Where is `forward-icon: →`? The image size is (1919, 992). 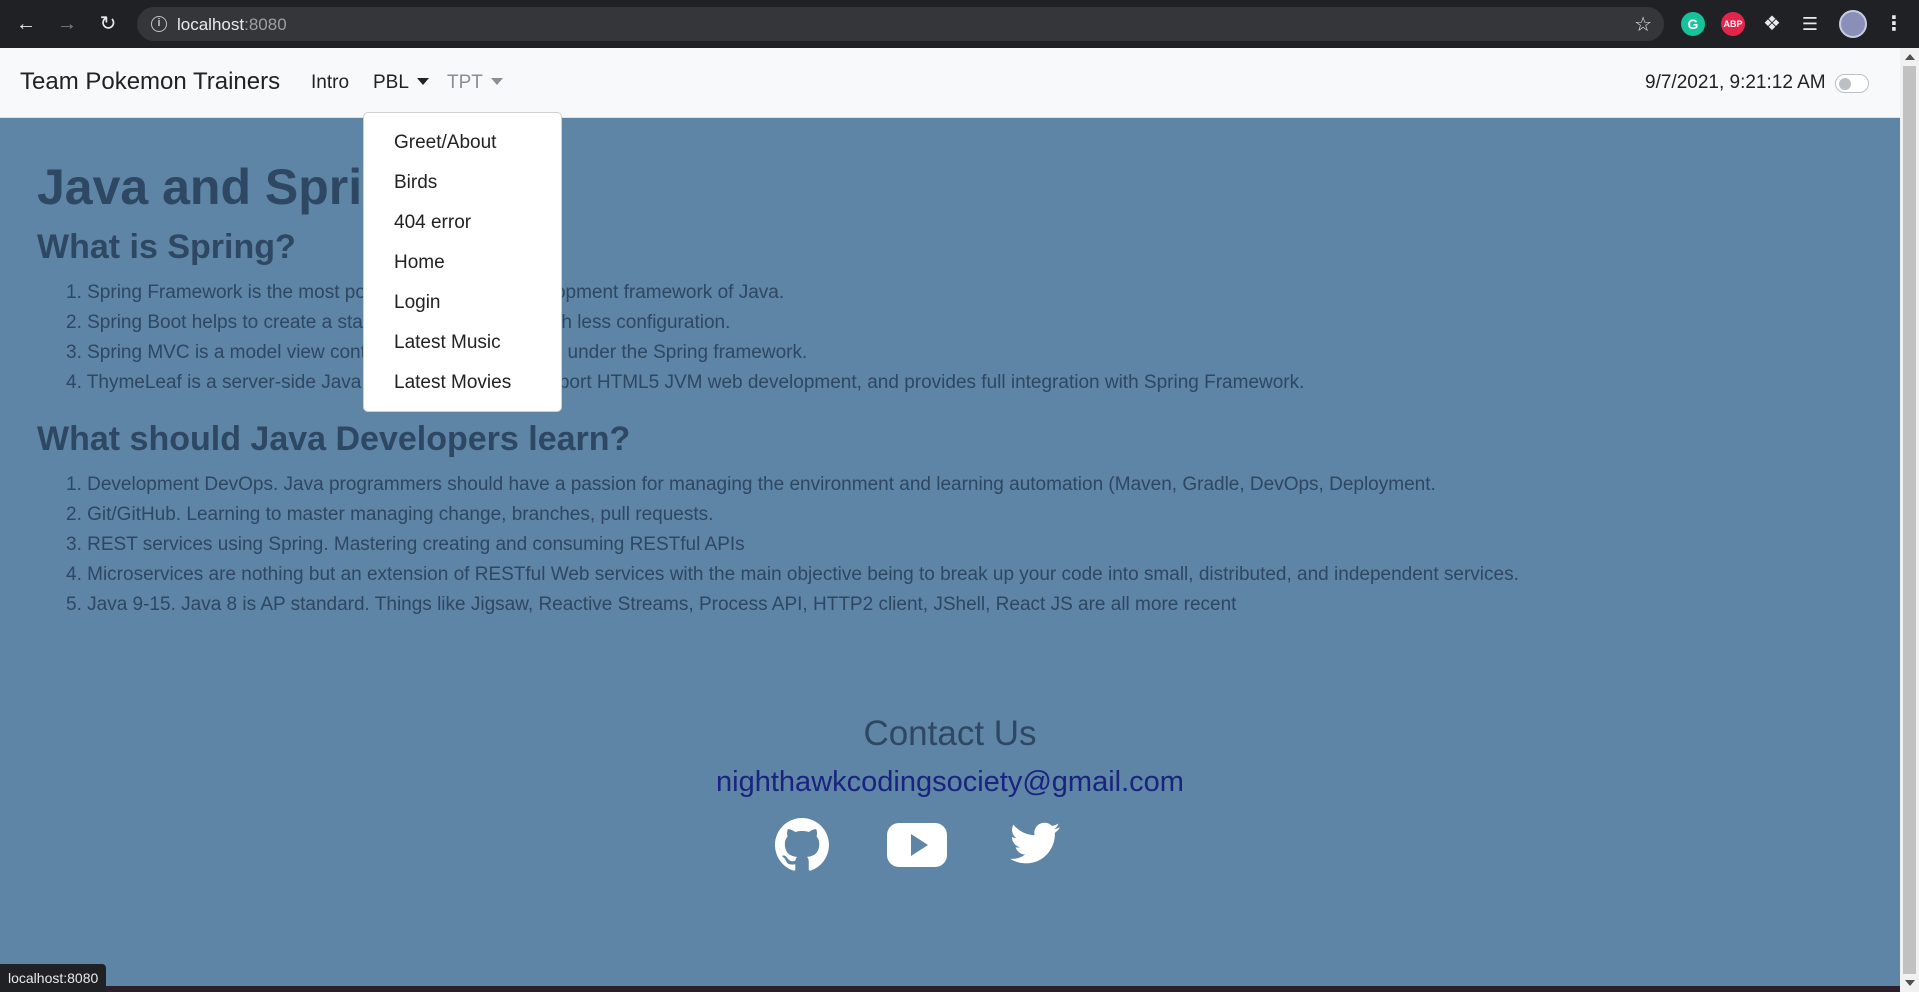
forward-icon: → is located at coordinates (67, 24).